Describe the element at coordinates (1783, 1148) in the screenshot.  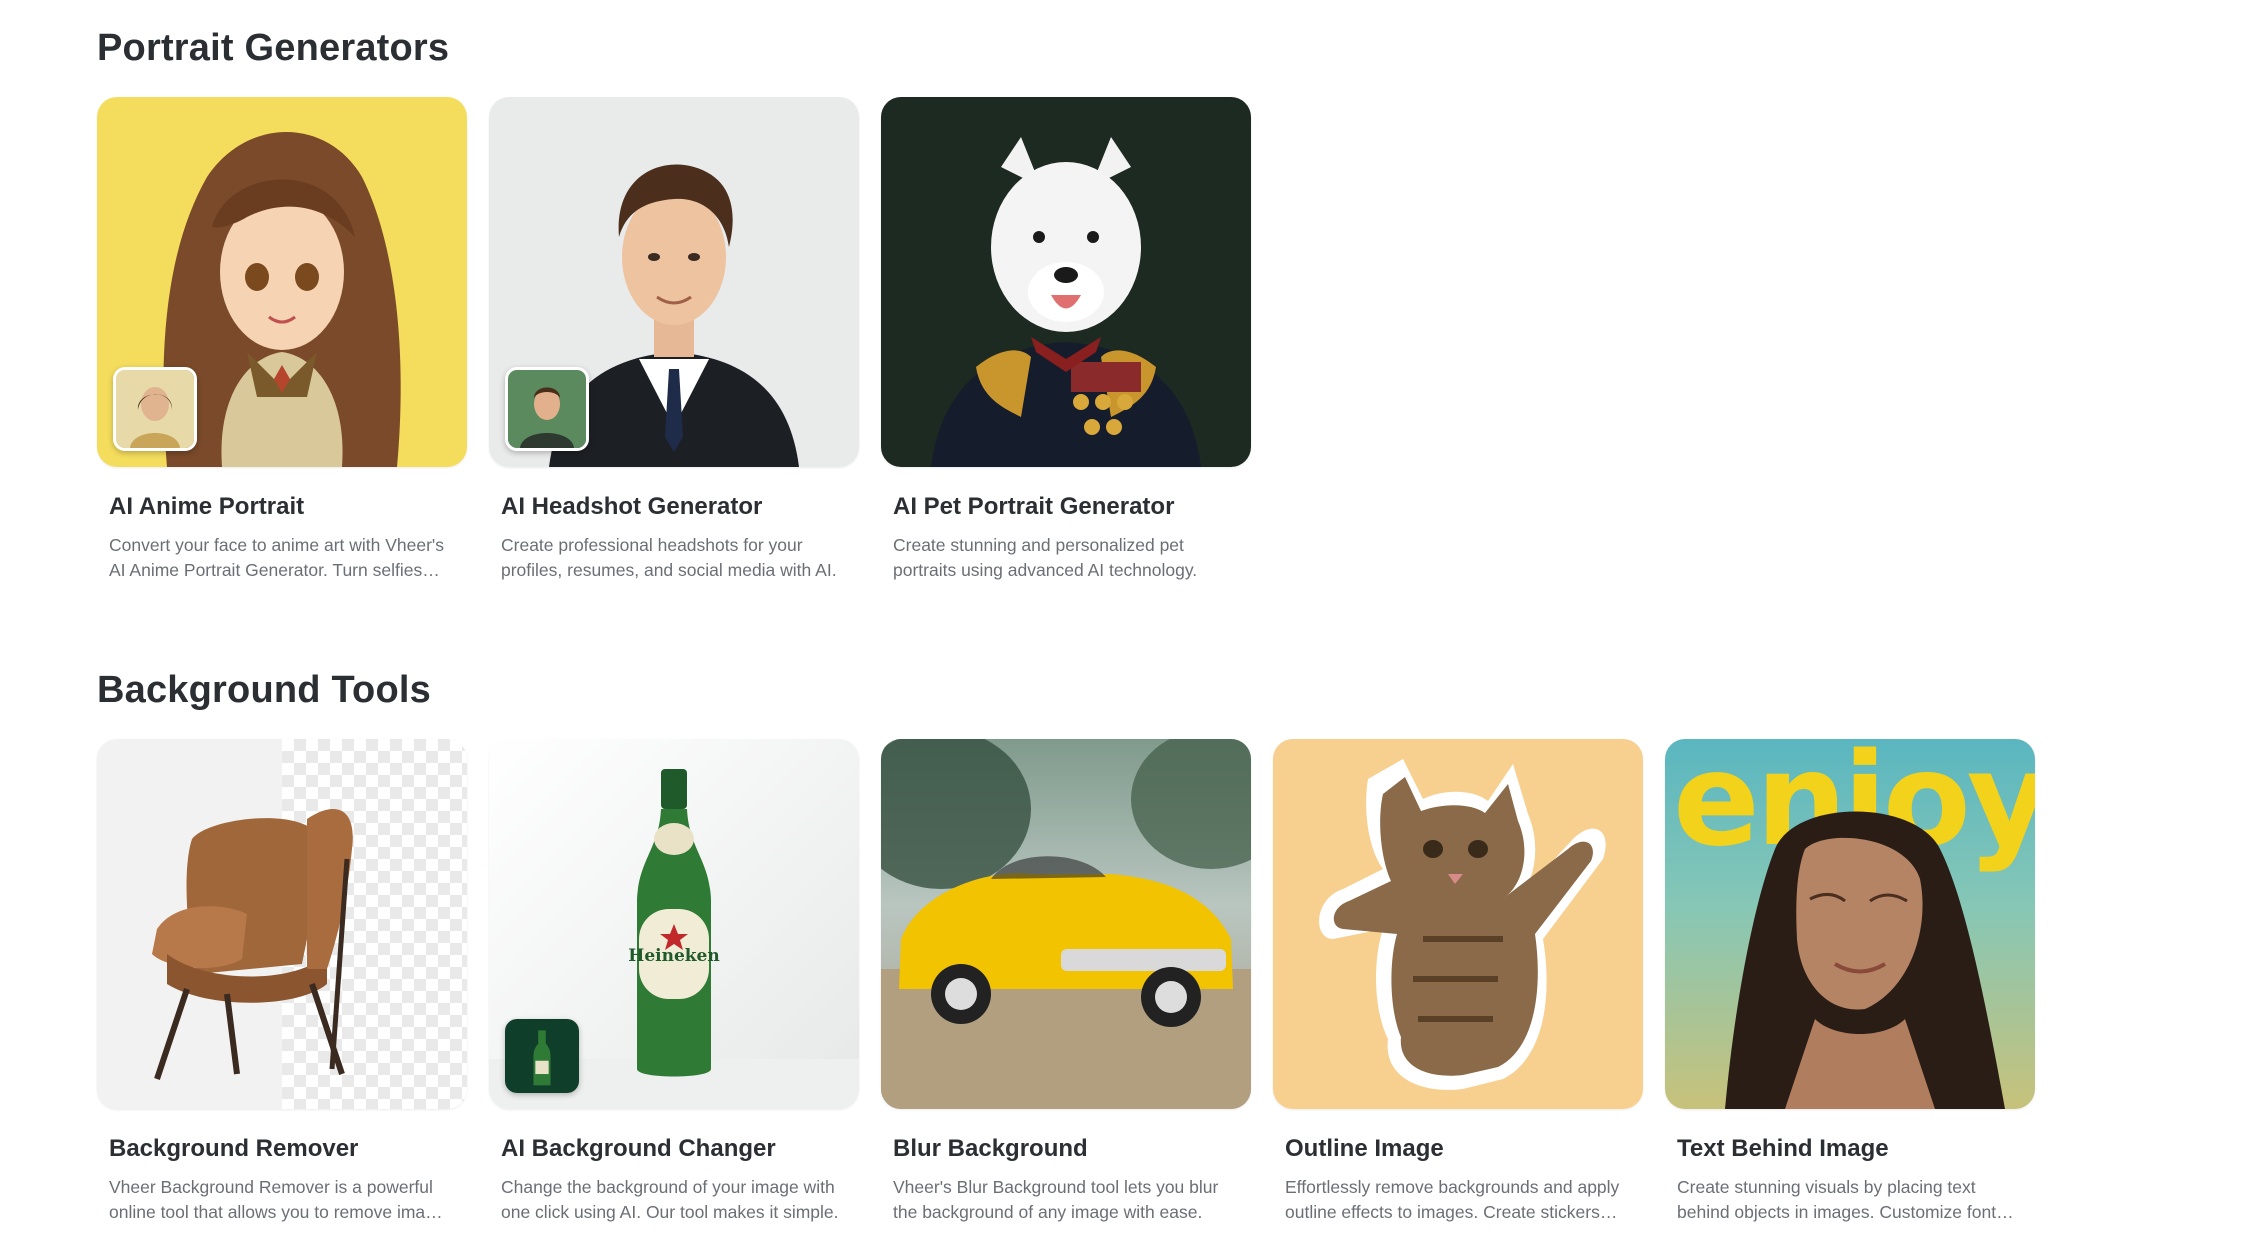
I see `card-title: Text Behind Image` at that location.